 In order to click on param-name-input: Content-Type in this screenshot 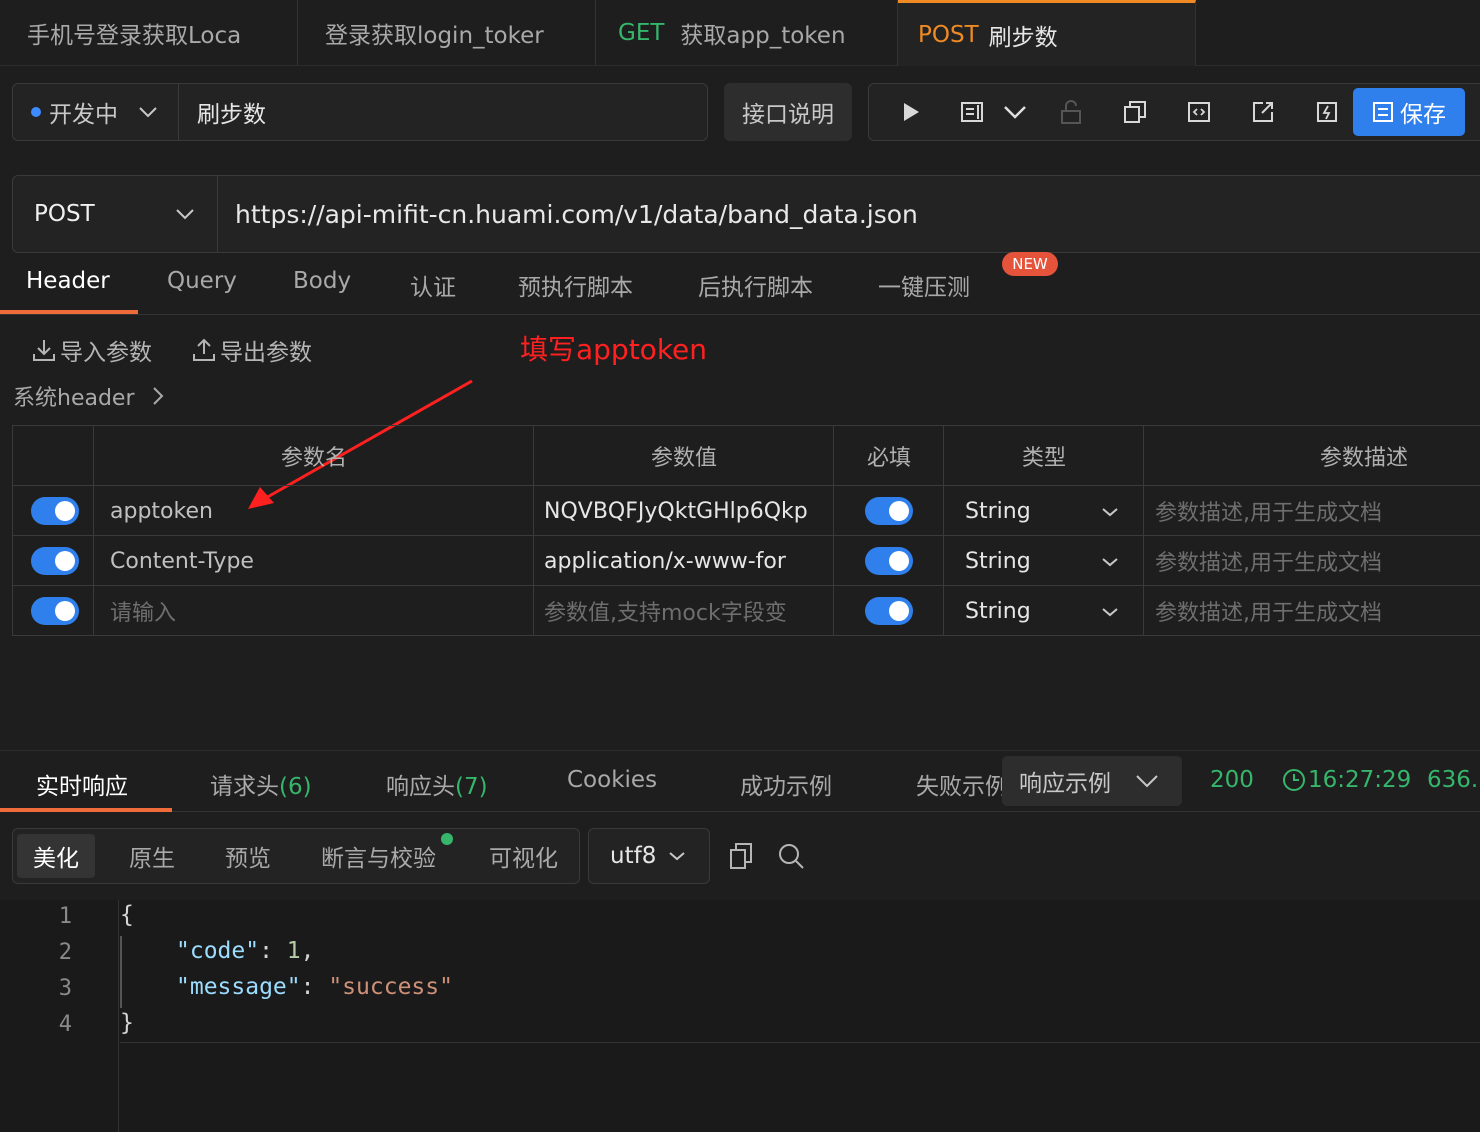, I will do `click(182, 561)`.